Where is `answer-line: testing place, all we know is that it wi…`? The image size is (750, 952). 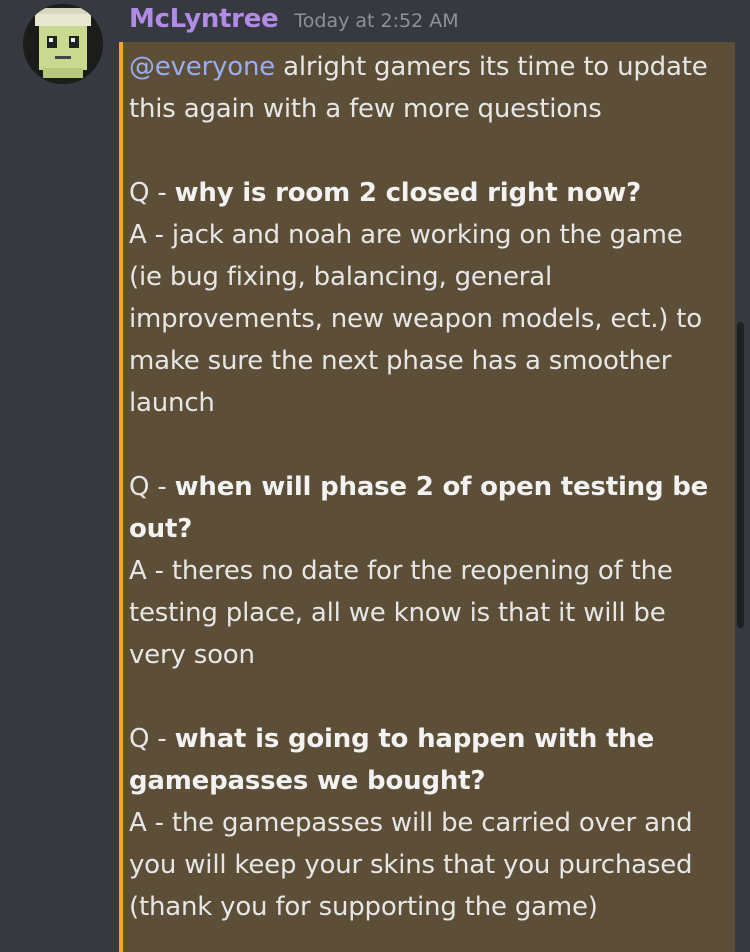 answer-line: testing place, all we know is that it wi… is located at coordinates (397, 613).